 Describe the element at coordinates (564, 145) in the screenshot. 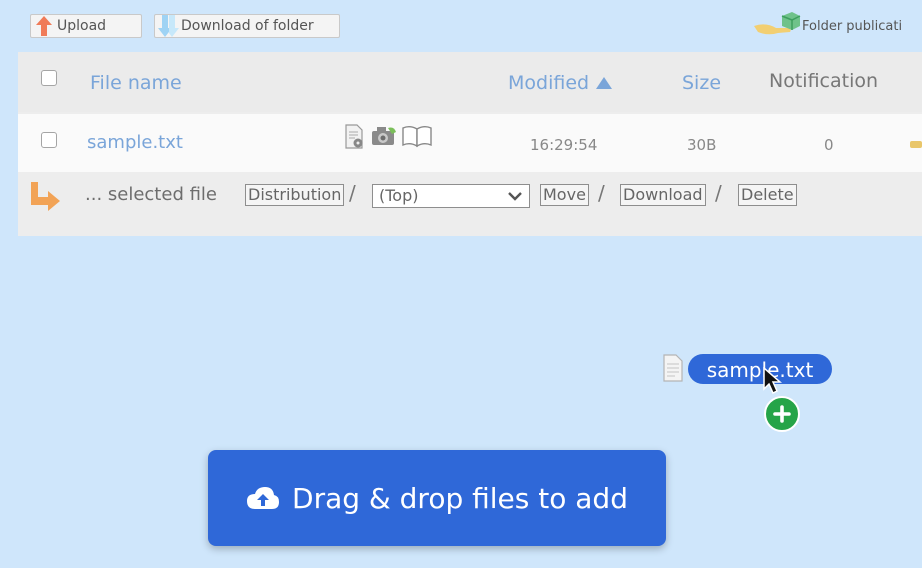

I see `modified-cell: 16:29:54` at that location.